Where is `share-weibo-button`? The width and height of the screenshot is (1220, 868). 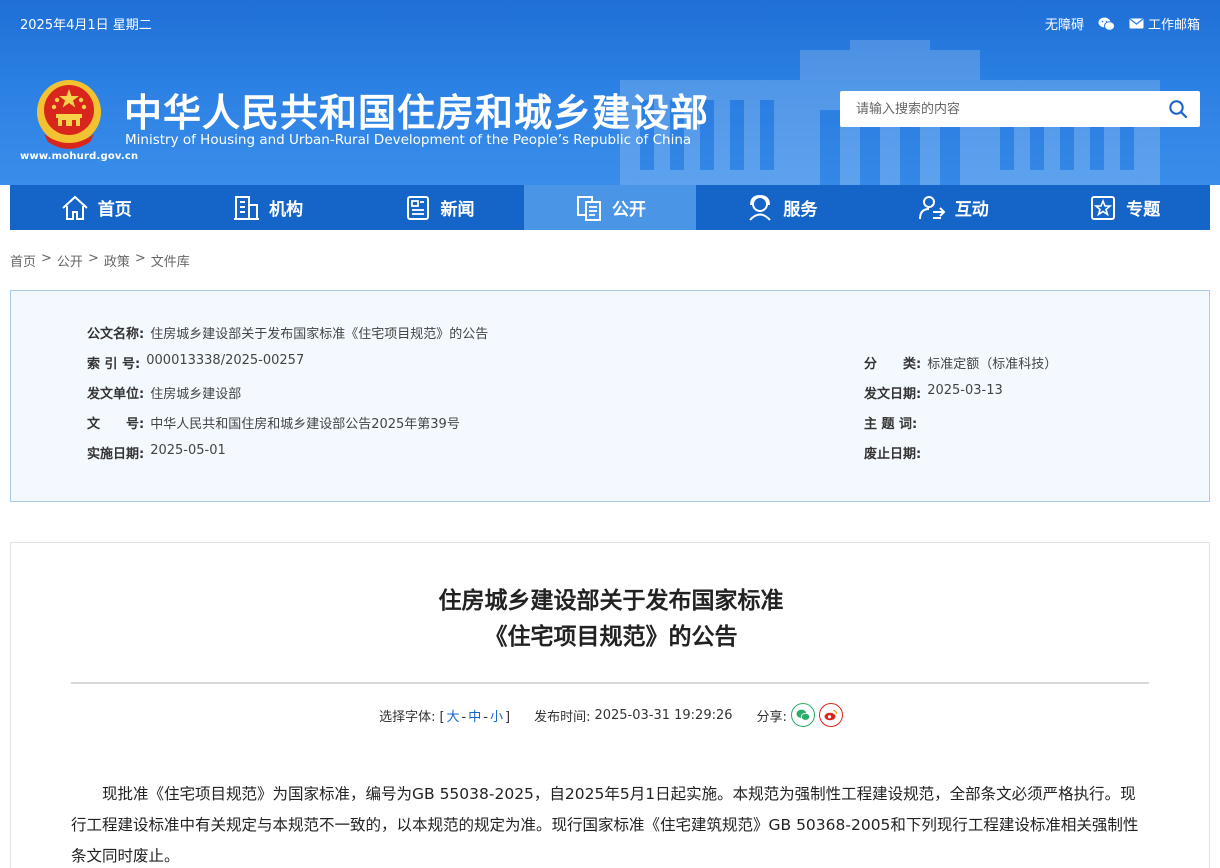
share-weibo-button is located at coordinates (830, 715).